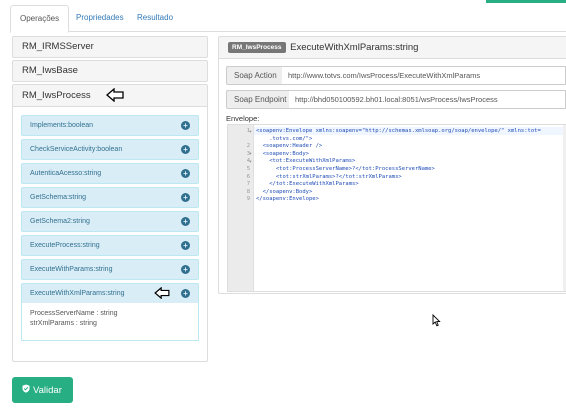 This screenshot has height=408, width=566. I want to click on method-label: ExecuteWithXmlParams:string, so click(77, 293).